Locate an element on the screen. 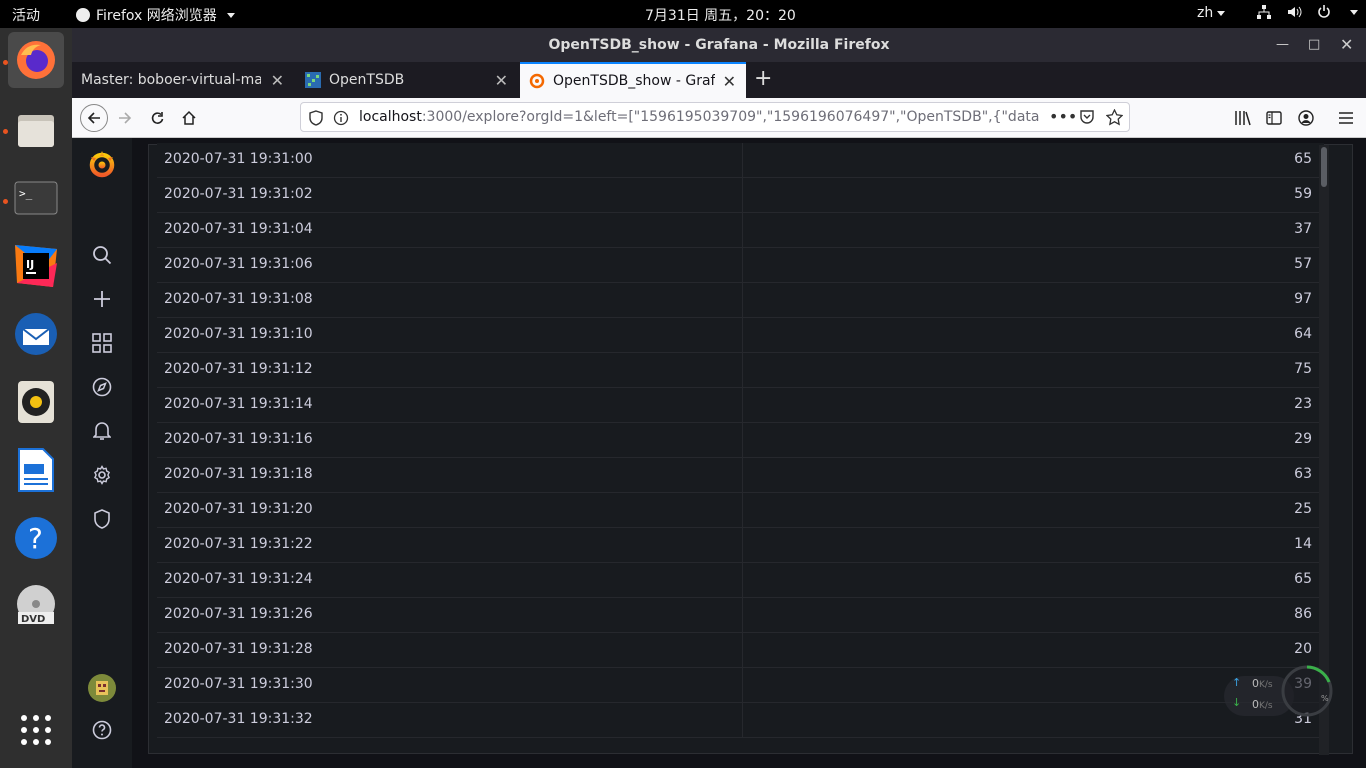 The height and width of the screenshot is (768, 1366). sidebar-button is located at coordinates (1274, 118).